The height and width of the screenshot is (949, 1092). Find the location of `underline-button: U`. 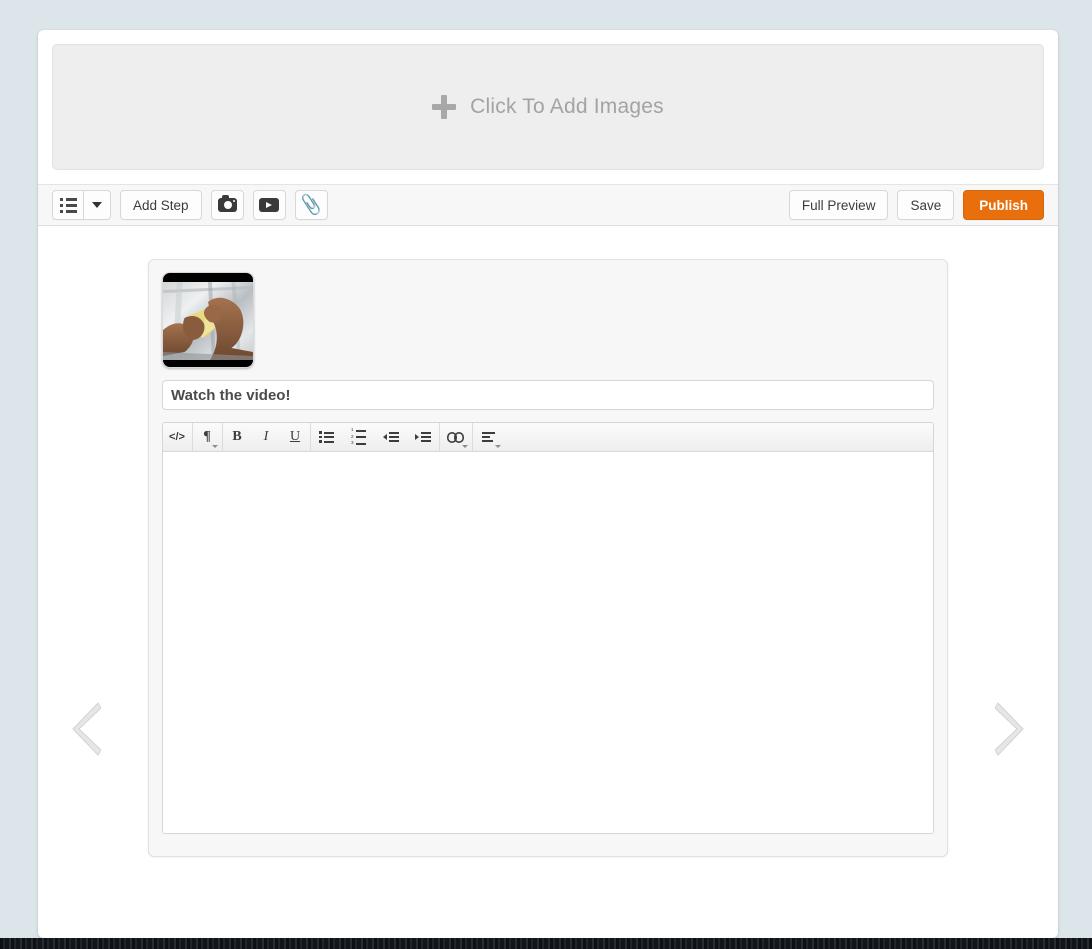

underline-button: U is located at coordinates (295, 437).